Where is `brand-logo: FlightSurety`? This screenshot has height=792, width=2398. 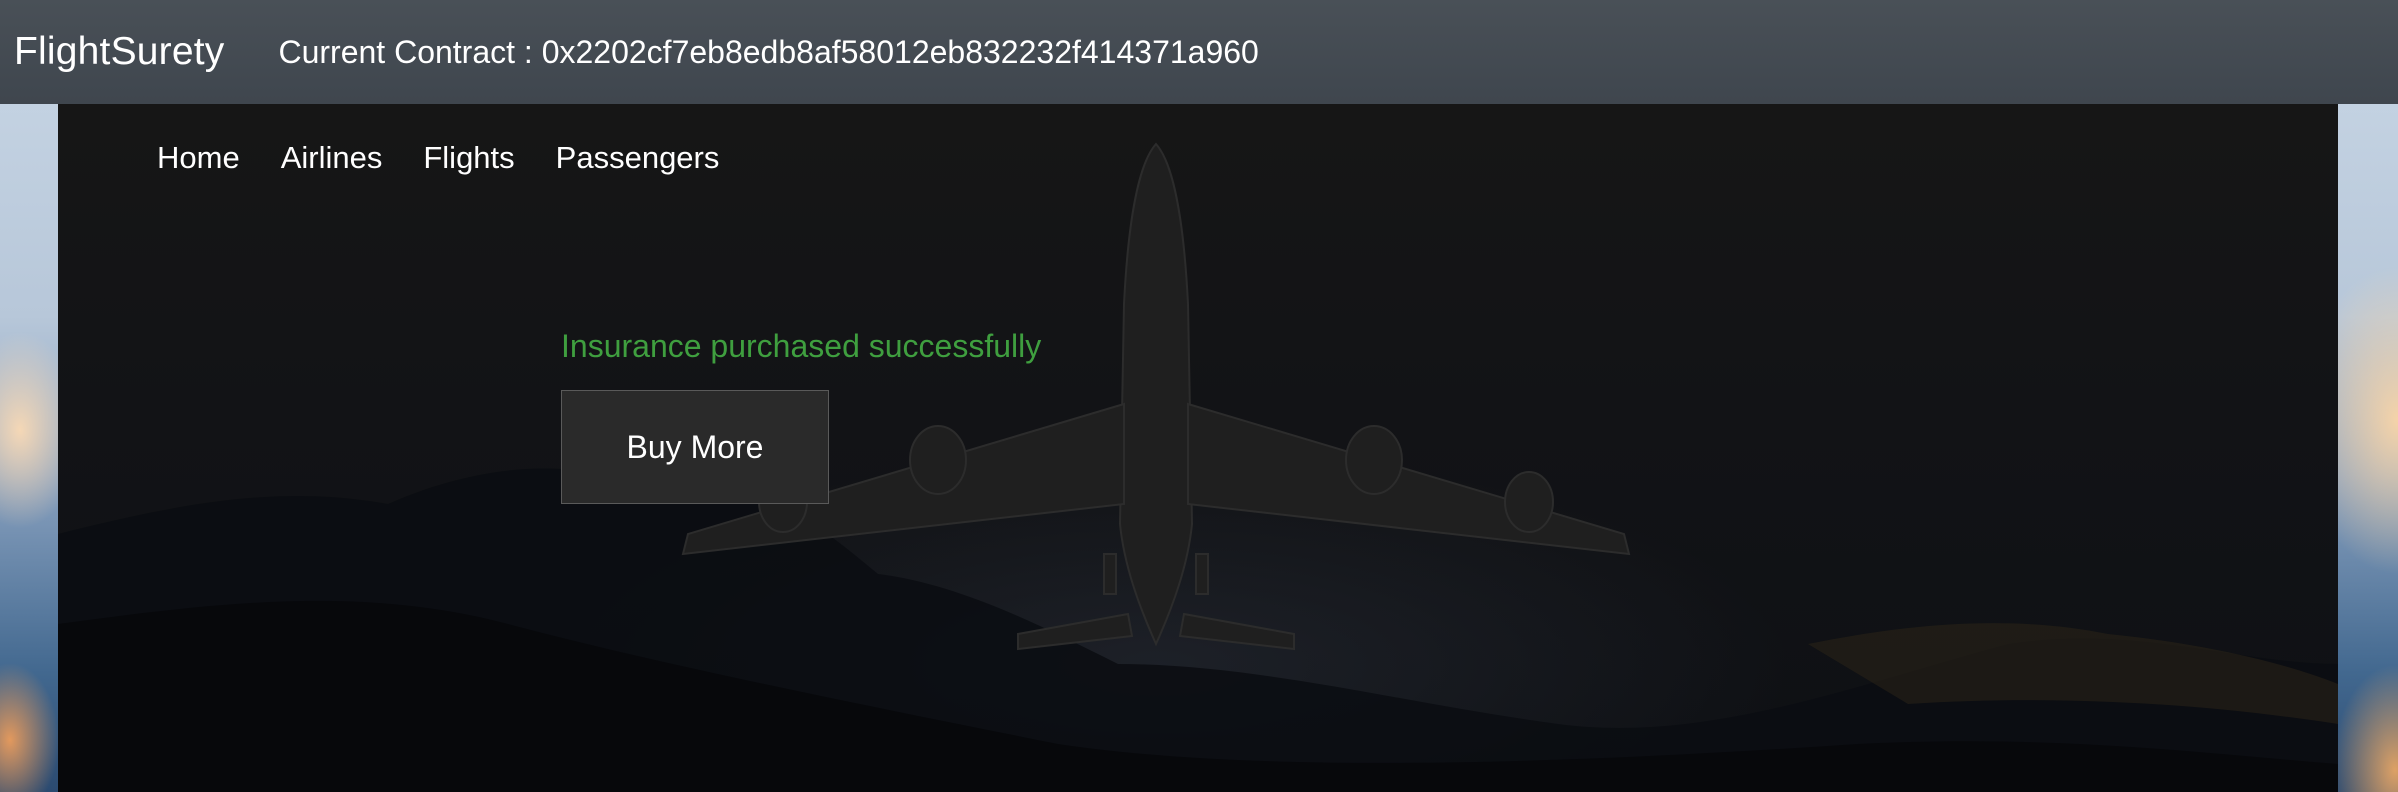 brand-logo: FlightSurety is located at coordinates (119, 52).